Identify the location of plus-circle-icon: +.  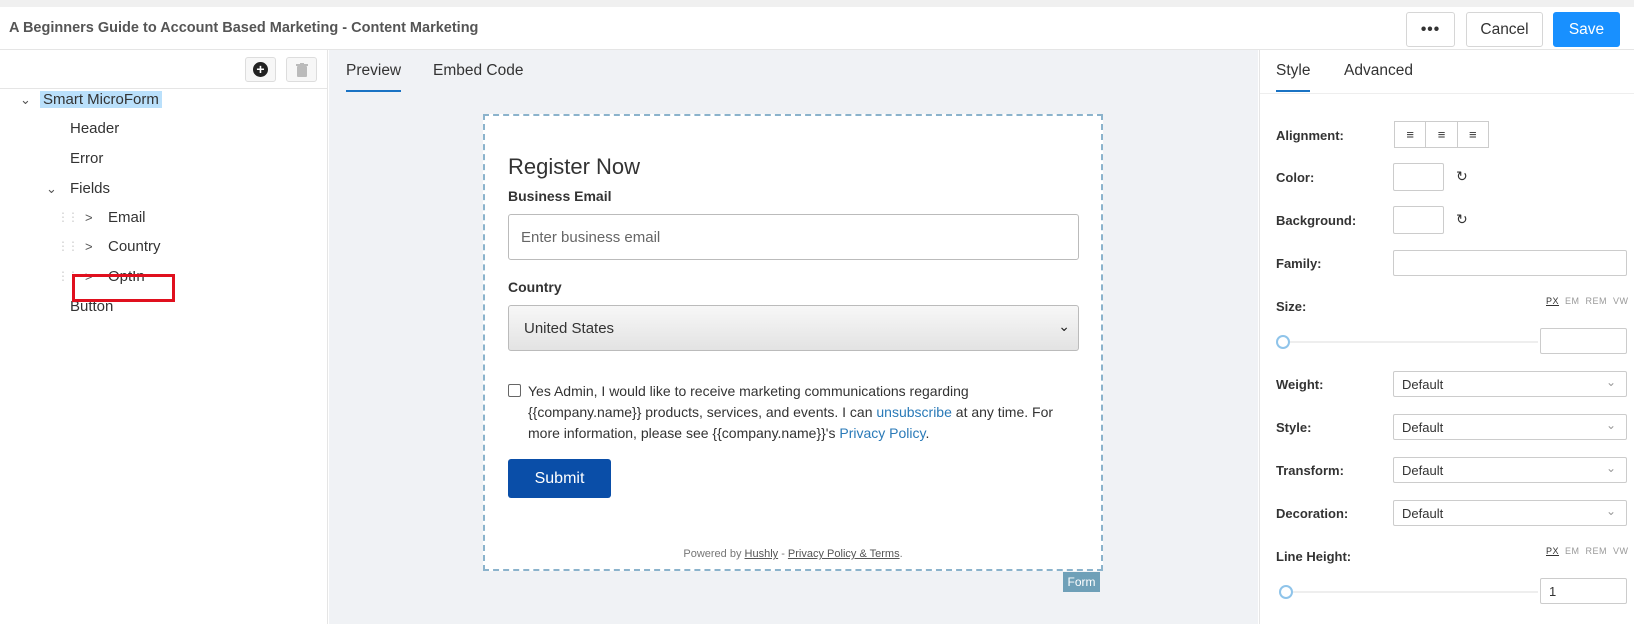
(260, 69).